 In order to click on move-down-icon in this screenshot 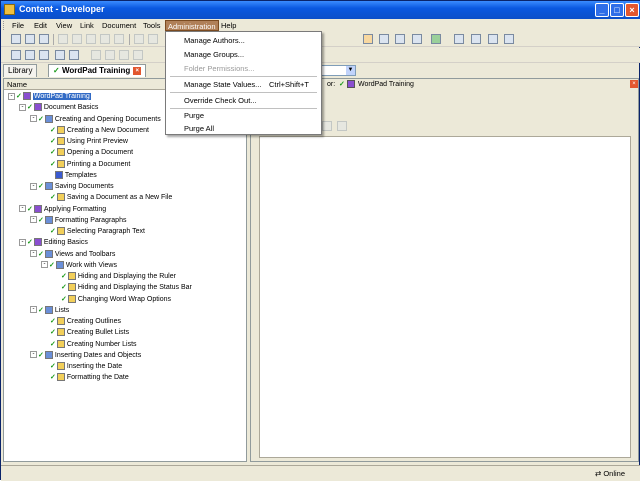, I will do `click(138, 55)`.